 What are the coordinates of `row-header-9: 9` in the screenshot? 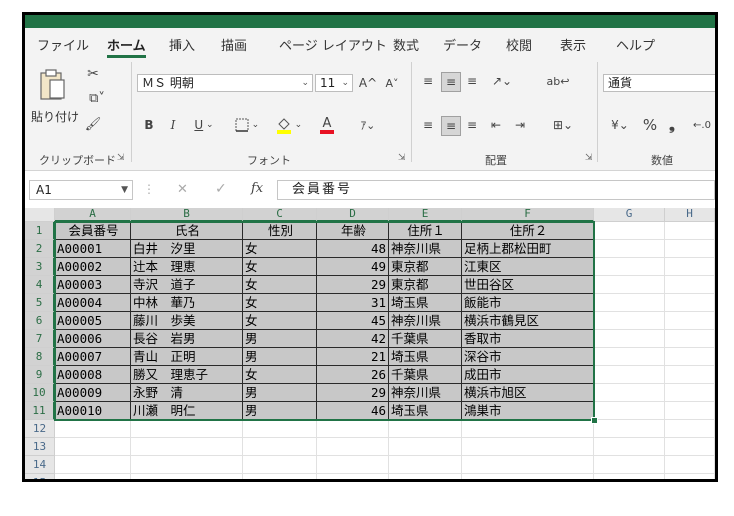 It's located at (40, 375).